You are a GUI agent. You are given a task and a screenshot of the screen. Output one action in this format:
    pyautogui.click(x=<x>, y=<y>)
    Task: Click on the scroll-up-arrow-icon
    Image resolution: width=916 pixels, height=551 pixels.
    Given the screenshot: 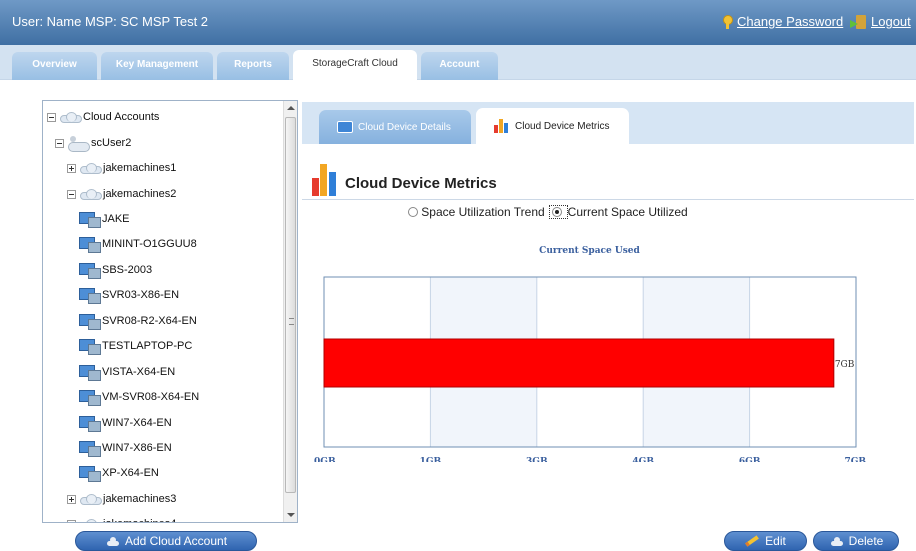 What is the action you would take?
    pyautogui.click(x=291, y=108)
    